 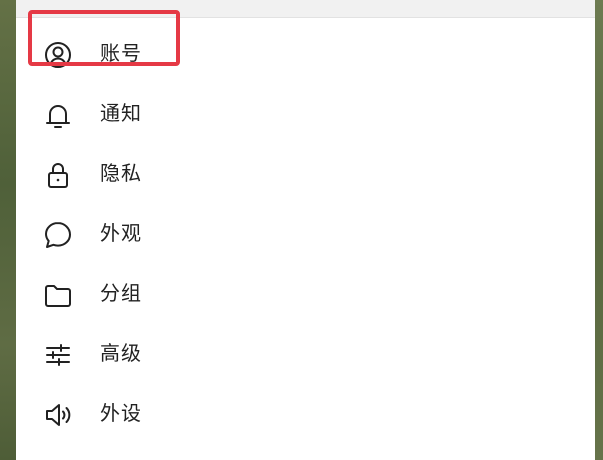 I want to click on menu-item-notifications: 通知, so click(x=305, y=114).